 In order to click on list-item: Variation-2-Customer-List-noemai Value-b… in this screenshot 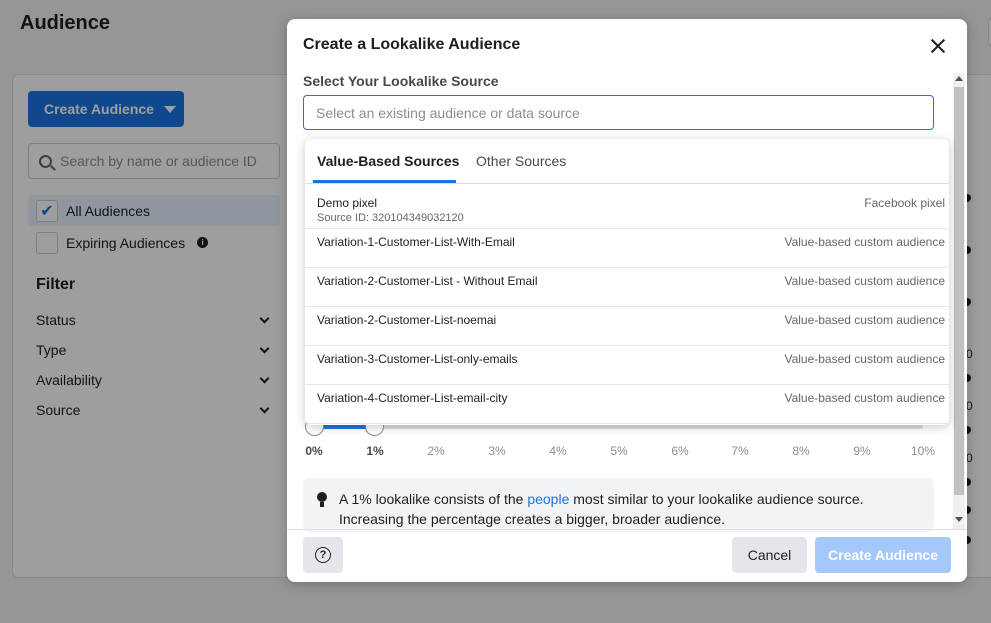, I will do `click(627, 326)`.